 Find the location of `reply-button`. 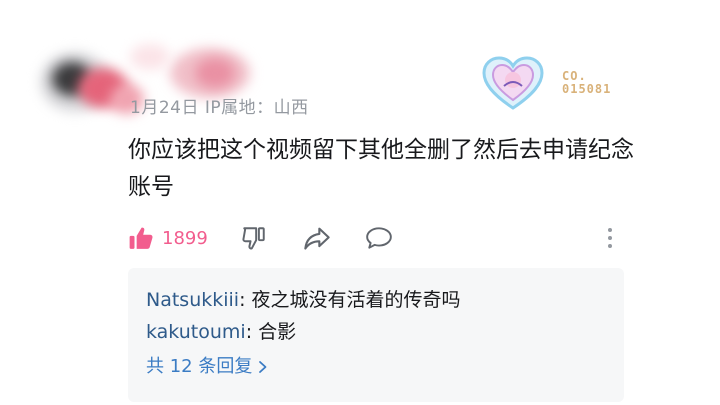

reply-button is located at coordinates (379, 238).